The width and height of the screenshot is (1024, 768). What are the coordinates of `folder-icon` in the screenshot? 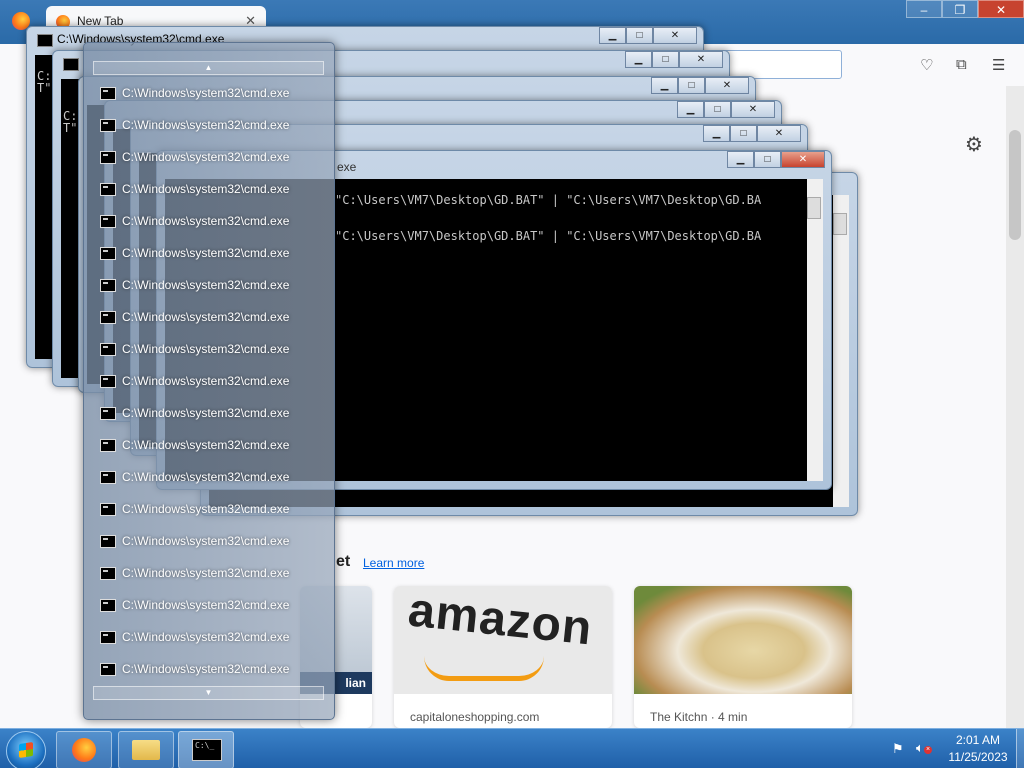 It's located at (146, 750).